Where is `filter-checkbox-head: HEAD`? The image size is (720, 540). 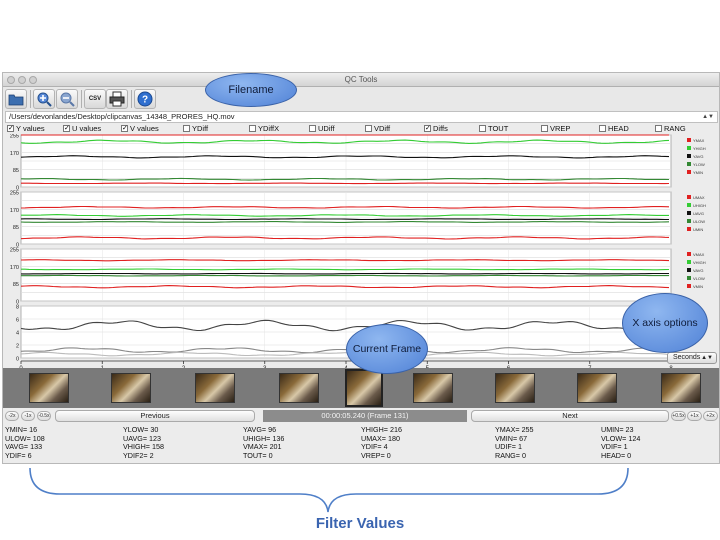
filter-checkbox-head: HEAD is located at coordinates (614, 128).